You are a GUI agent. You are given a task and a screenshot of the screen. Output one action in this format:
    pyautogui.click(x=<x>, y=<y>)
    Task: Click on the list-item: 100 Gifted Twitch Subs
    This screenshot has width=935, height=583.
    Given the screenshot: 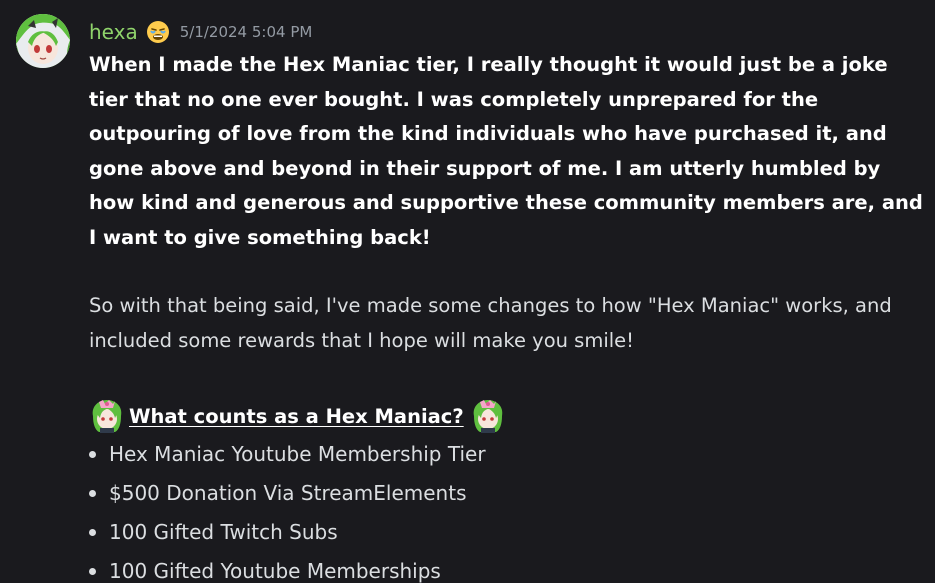 What is the action you would take?
    pyautogui.click(x=508, y=532)
    